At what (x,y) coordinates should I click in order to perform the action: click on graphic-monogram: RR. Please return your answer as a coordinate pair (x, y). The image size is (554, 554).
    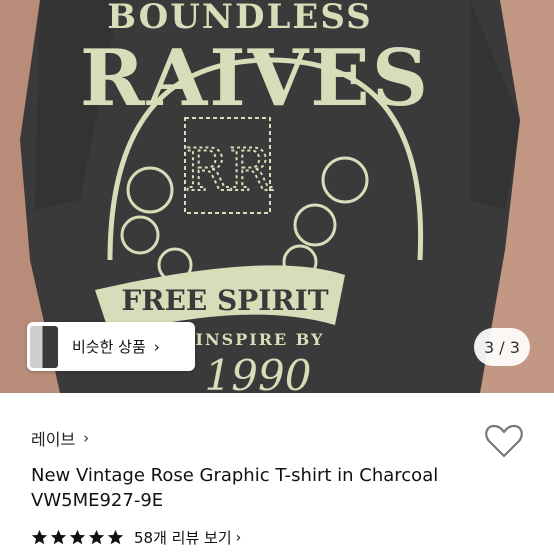
    Looking at the image, I should click on (229, 170).